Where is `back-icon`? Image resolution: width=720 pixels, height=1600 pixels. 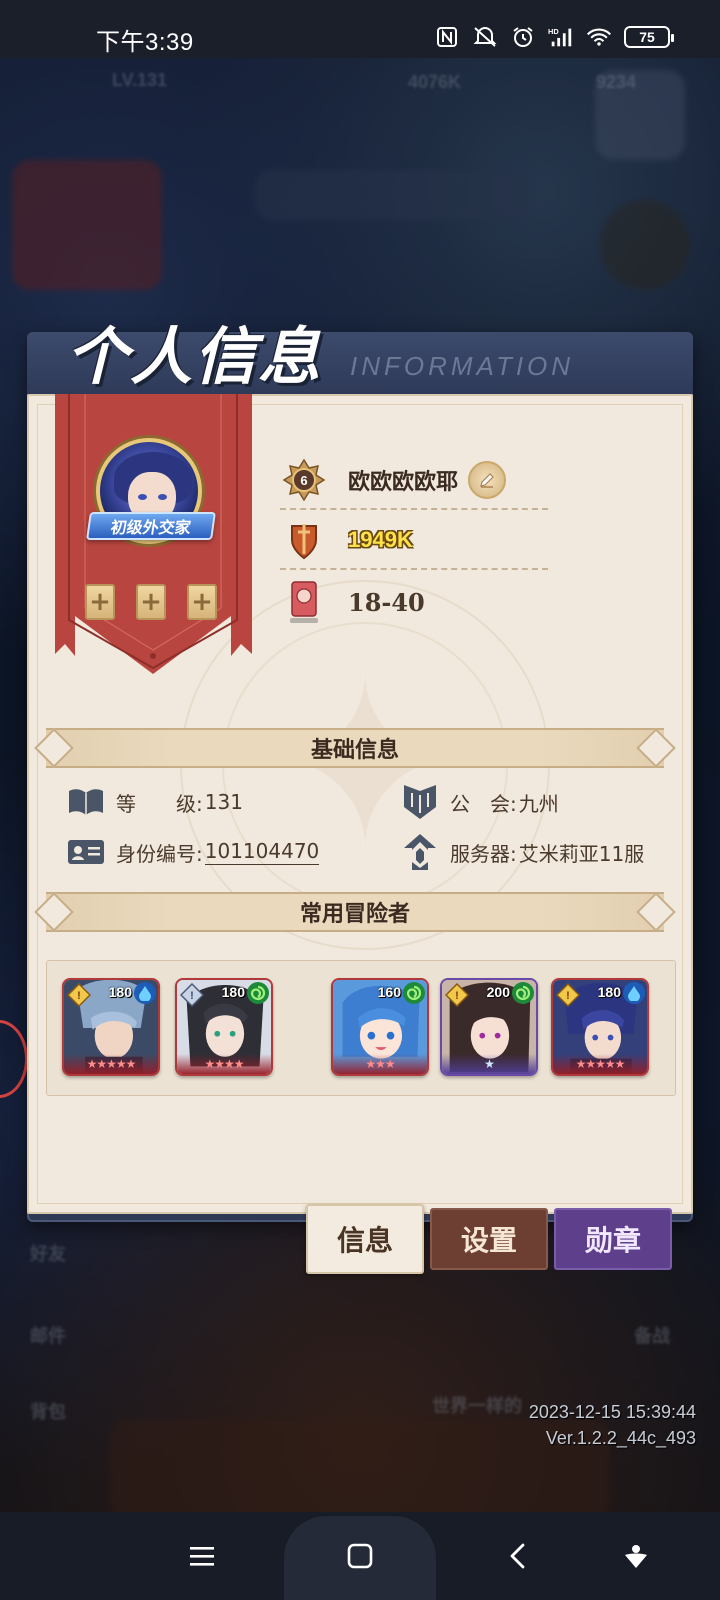
back-icon is located at coordinates (517, 1556).